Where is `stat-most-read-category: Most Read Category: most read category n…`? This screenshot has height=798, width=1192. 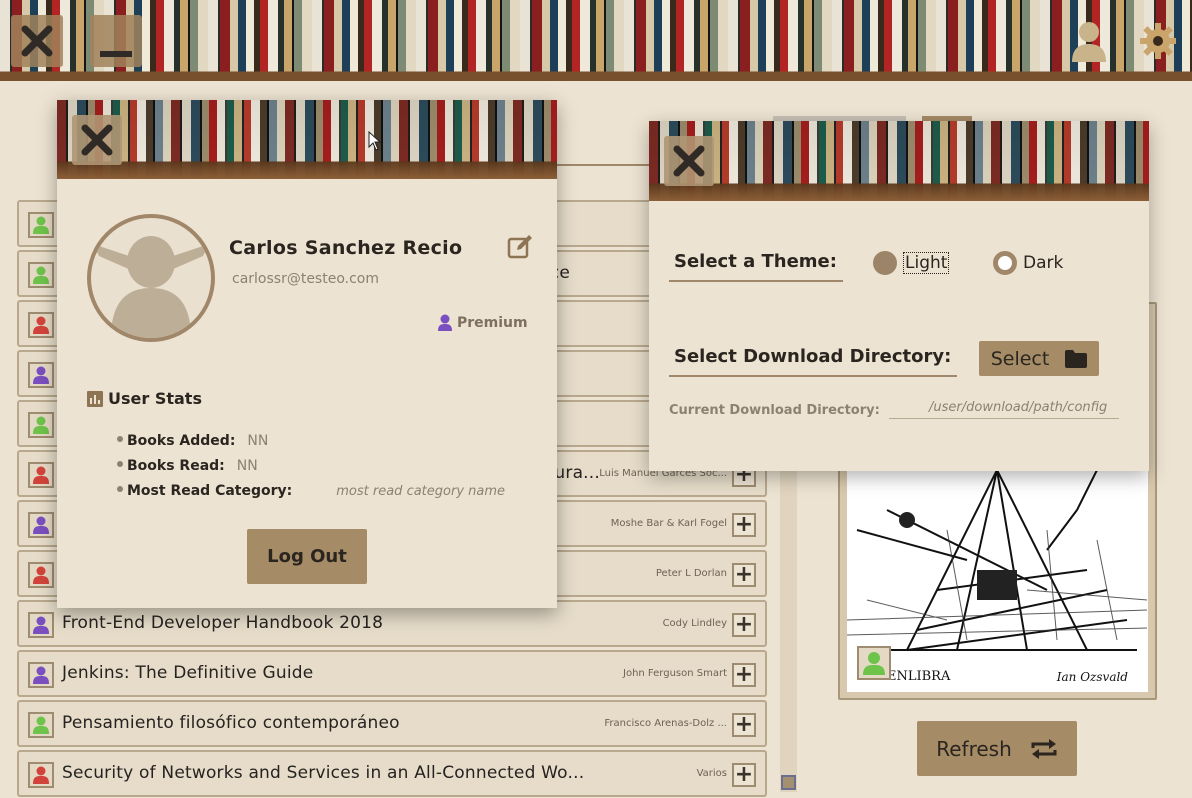
stat-most-read-category: Most Read Category: most read category n… is located at coordinates (311, 491).